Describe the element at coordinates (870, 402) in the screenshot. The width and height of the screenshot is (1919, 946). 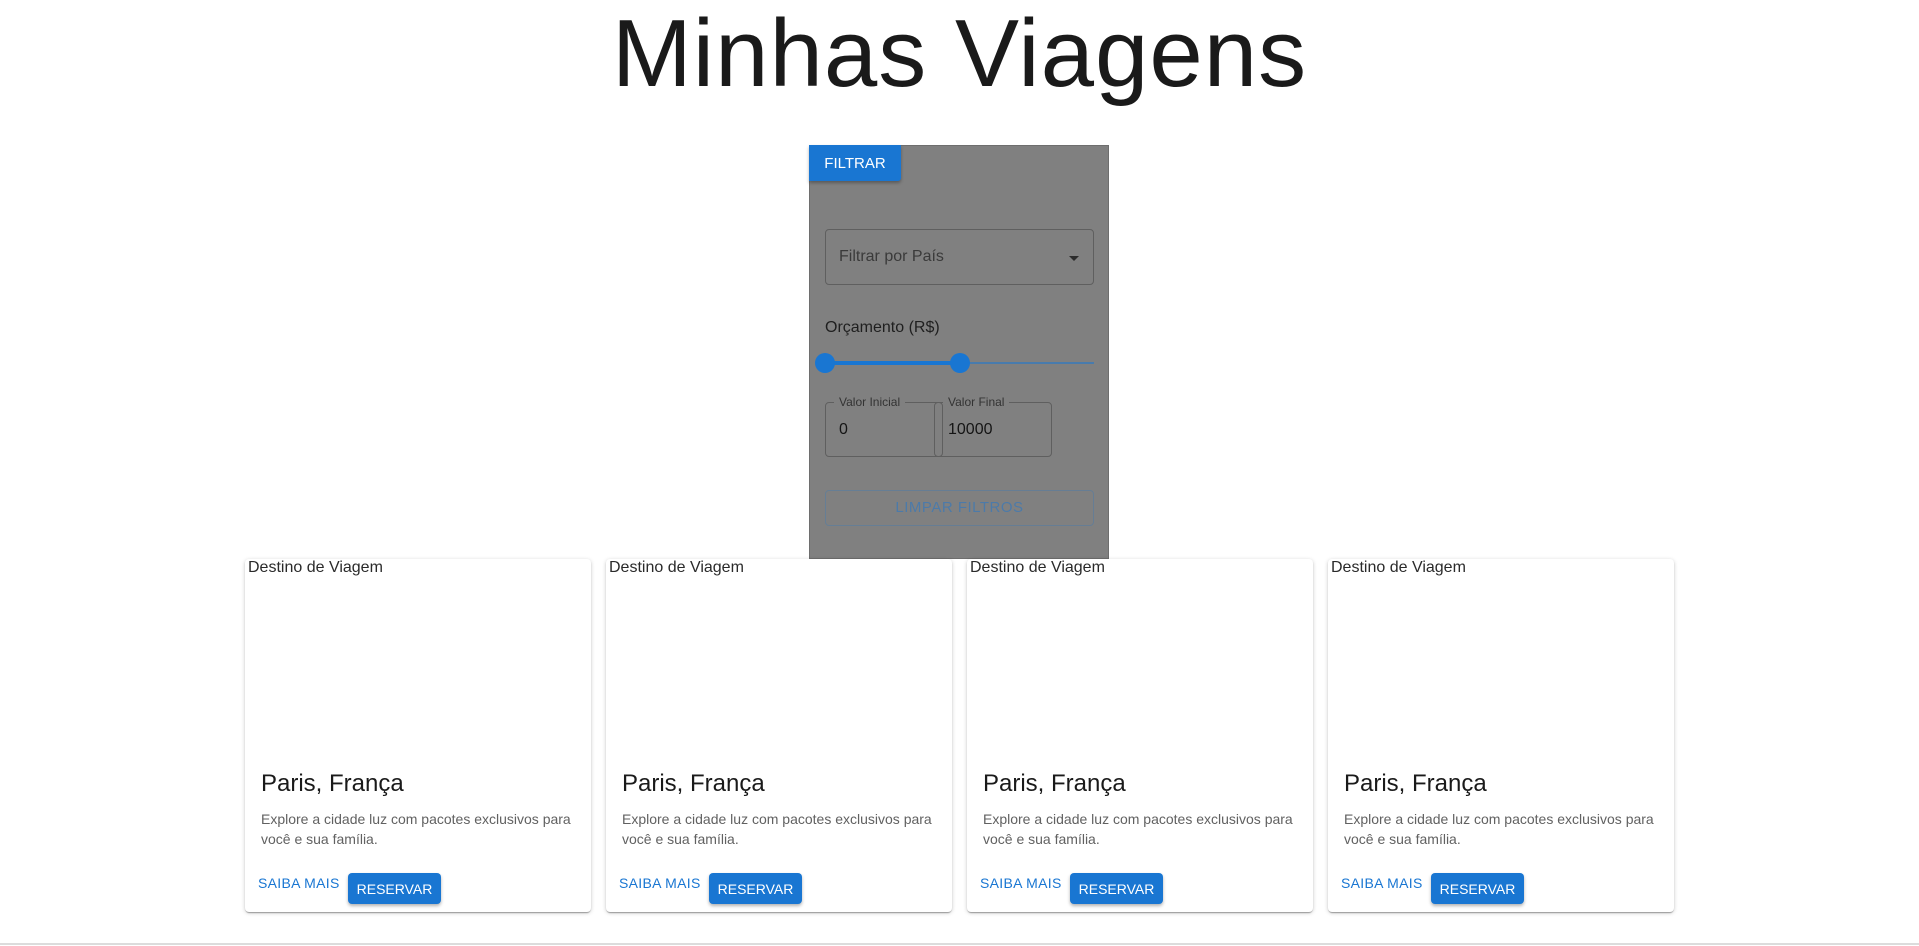
I see `min-value-label: Valor Inicial` at that location.